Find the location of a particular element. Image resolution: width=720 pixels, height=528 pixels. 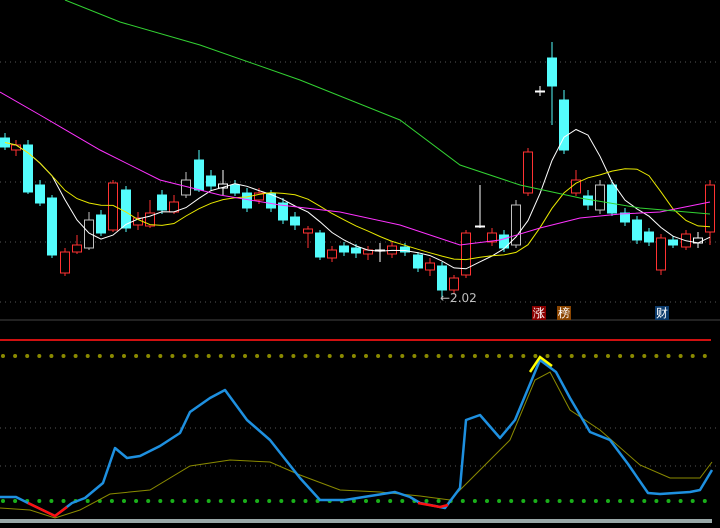

event-badge: 涨 is located at coordinates (539, 313).